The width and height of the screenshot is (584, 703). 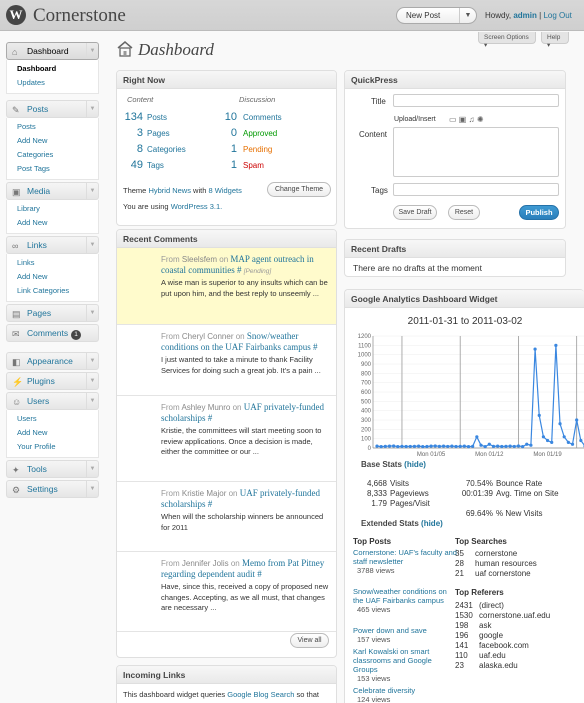 What do you see at coordinates (52, 361) in the screenshot?
I see `menu-appearance: ◧ Appearance ▼` at bounding box center [52, 361].